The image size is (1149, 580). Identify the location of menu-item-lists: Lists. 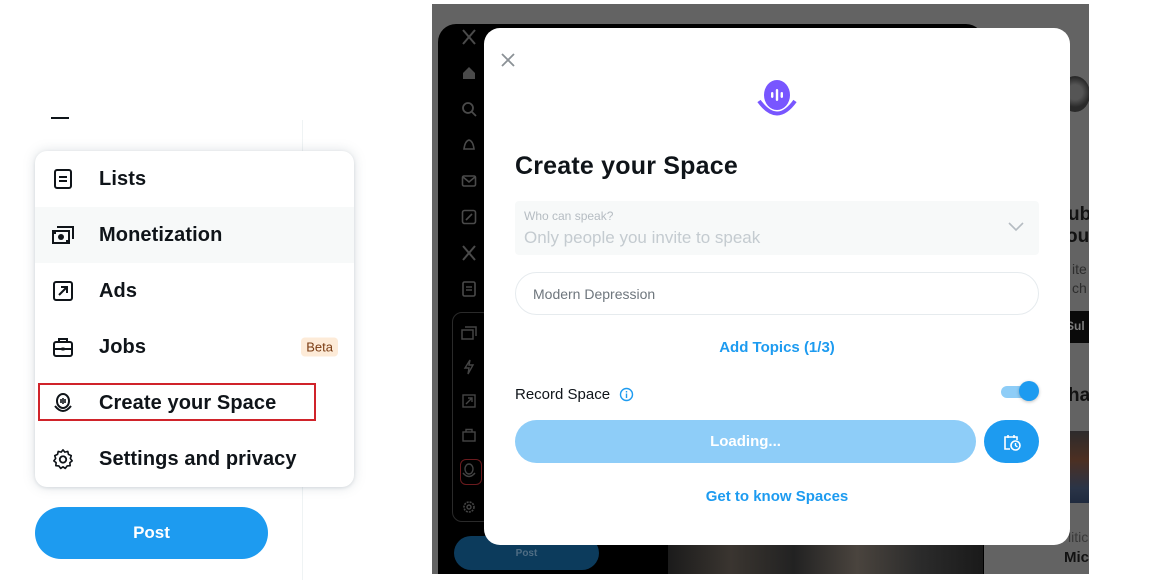
(194, 179).